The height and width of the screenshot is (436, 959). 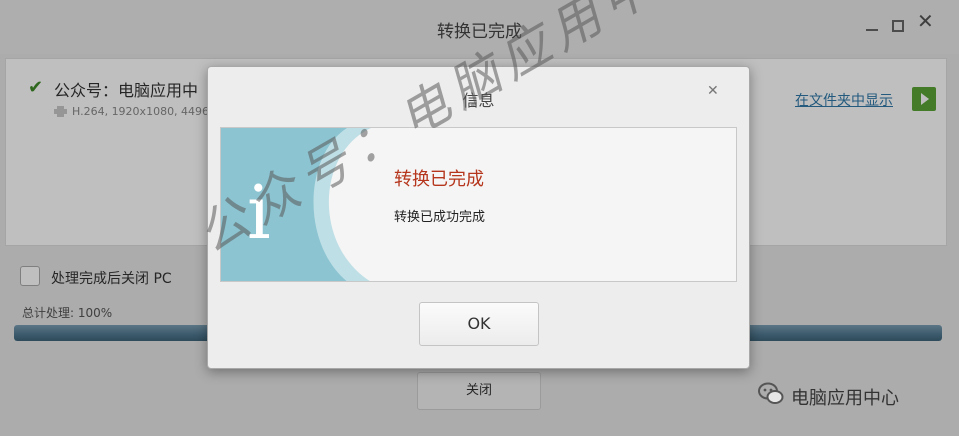 I want to click on ok-button: OK, so click(x=479, y=324).